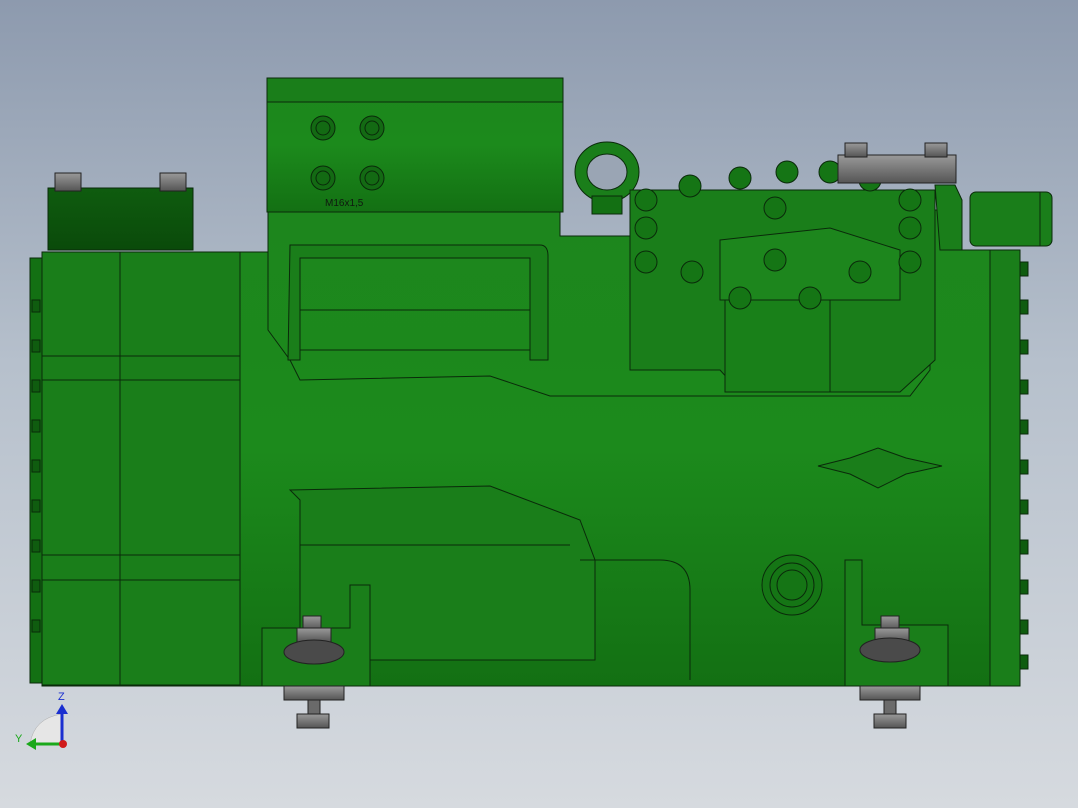 The width and height of the screenshot is (1078, 808). What do you see at coordinates (415, 90) in the screenshot?
I see `terminal-box-lid` at bounding box center [415, 90].